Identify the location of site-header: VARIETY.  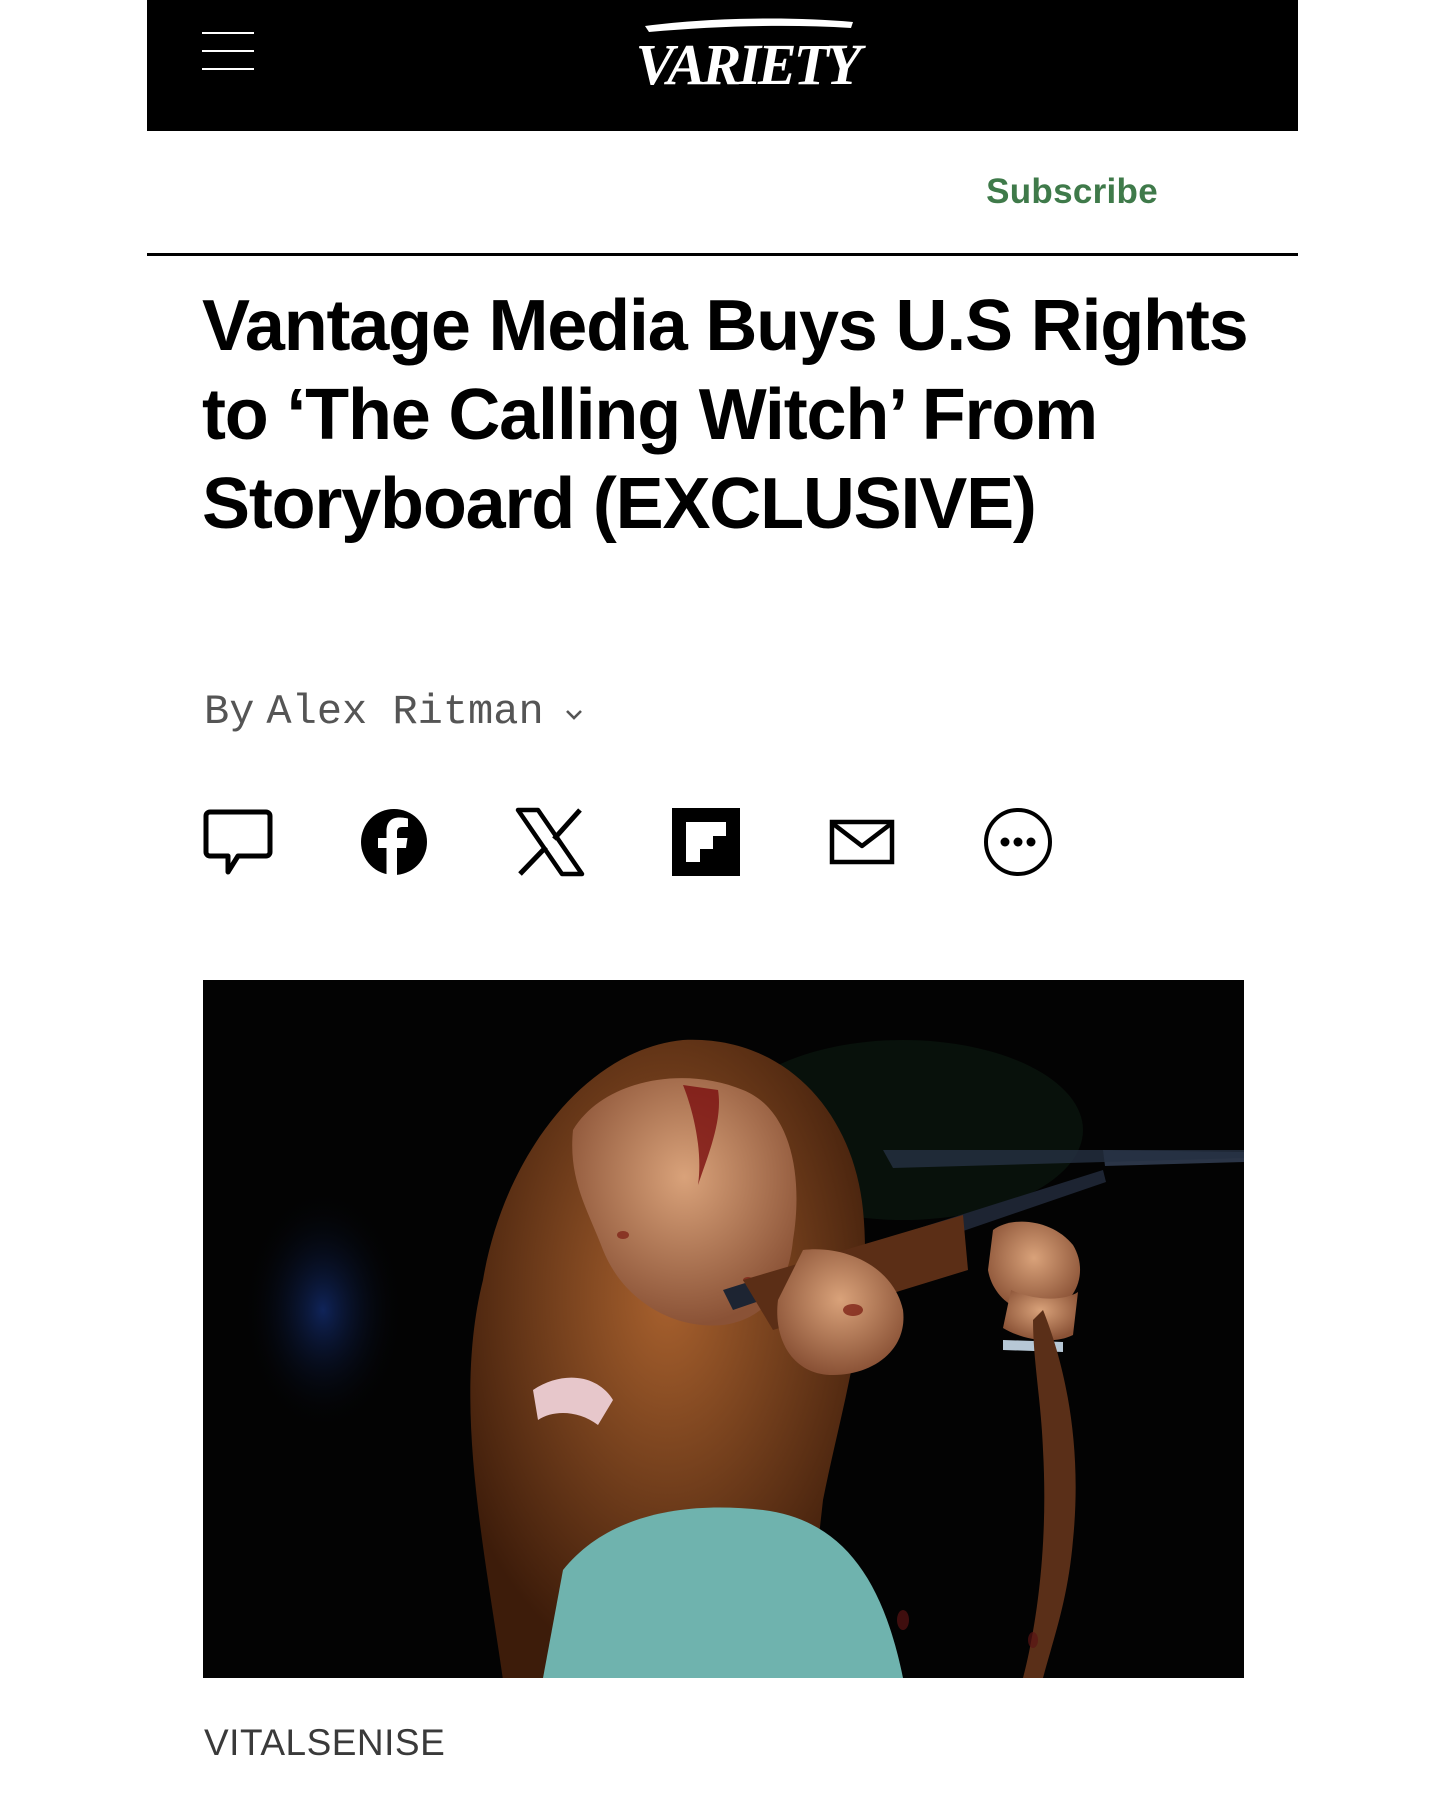
(722, 65).